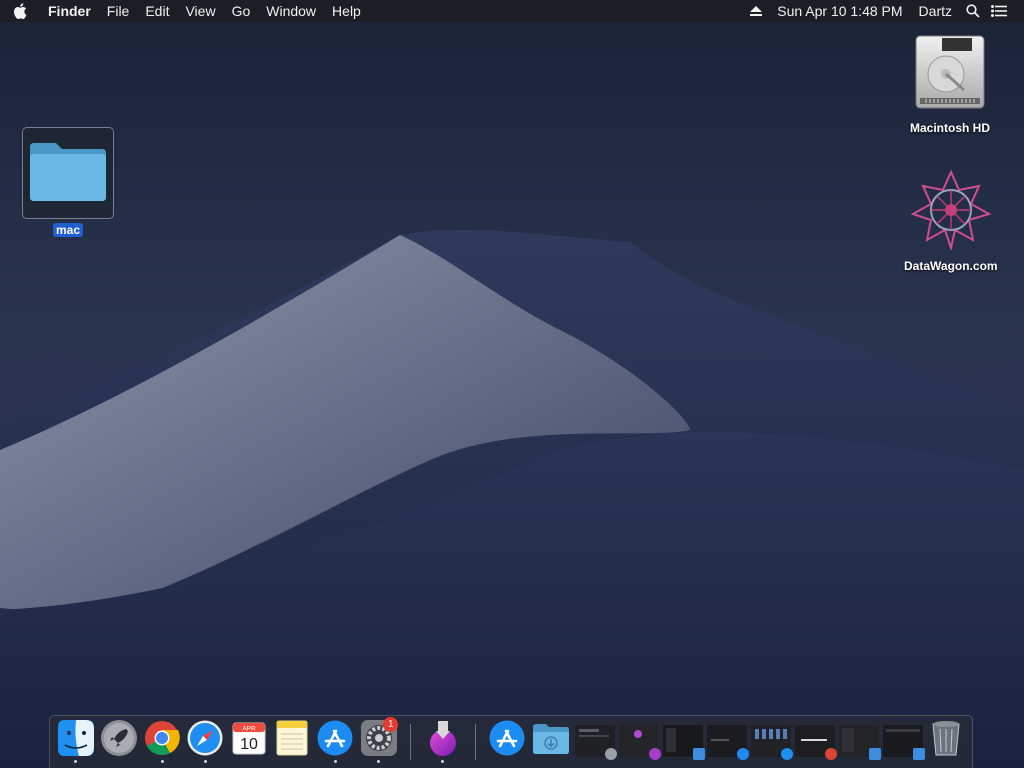 The image size is (1024, 768). Describe the element at coordinates (946, 738) in the screenshot. I see `trash-icon` at that location.